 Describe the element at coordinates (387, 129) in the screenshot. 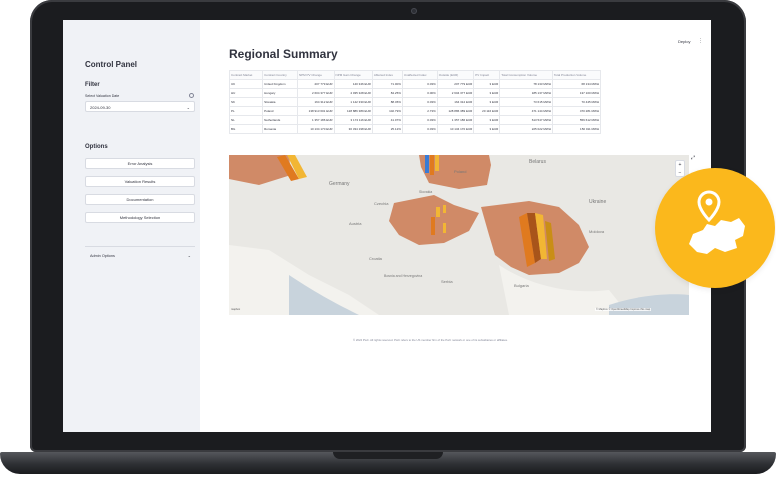

I see `table-cell: 25.12%` at that location.